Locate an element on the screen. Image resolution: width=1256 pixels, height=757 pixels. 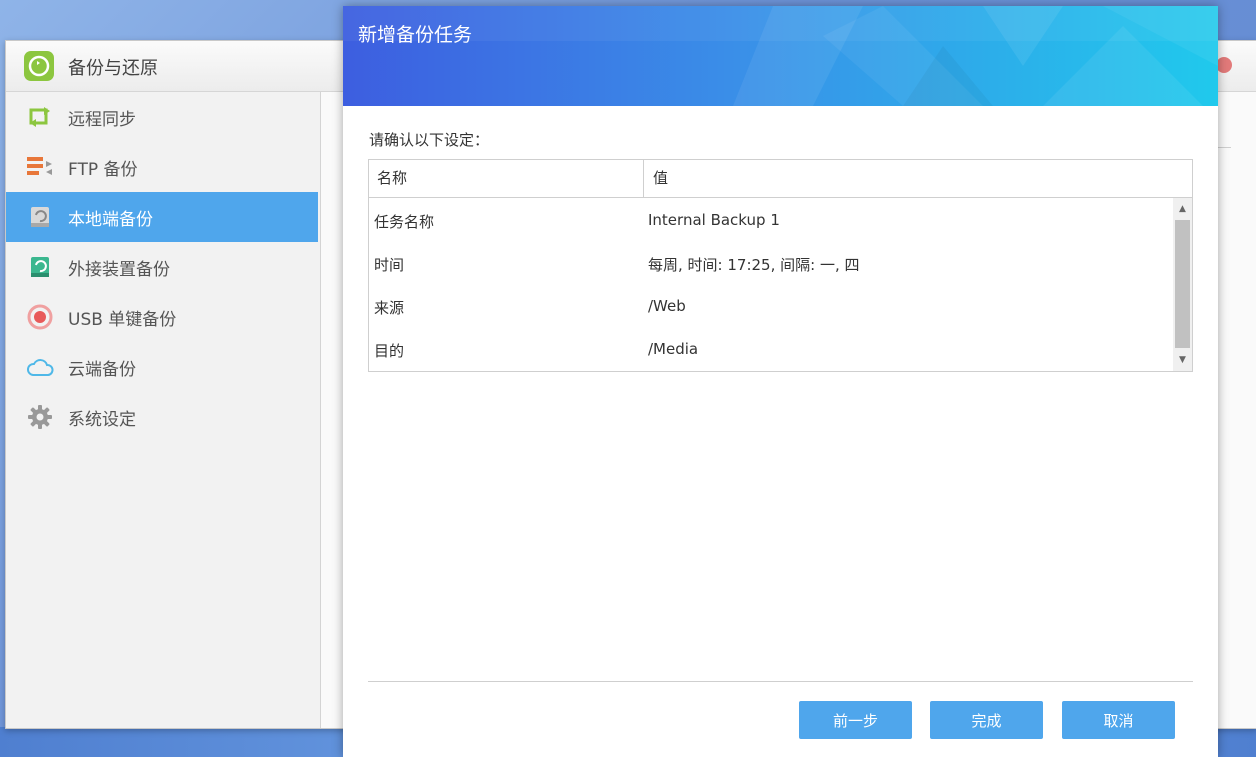
close-icon is located at coordinates (1224, 65).